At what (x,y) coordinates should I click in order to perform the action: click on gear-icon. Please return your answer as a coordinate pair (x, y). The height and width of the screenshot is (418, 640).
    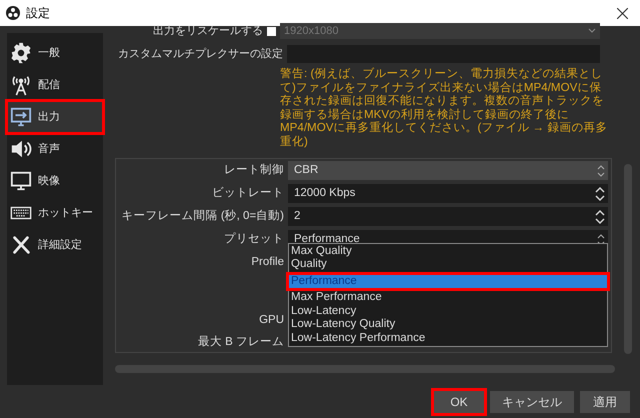
    Looking at the image, I should click on (21, 53).